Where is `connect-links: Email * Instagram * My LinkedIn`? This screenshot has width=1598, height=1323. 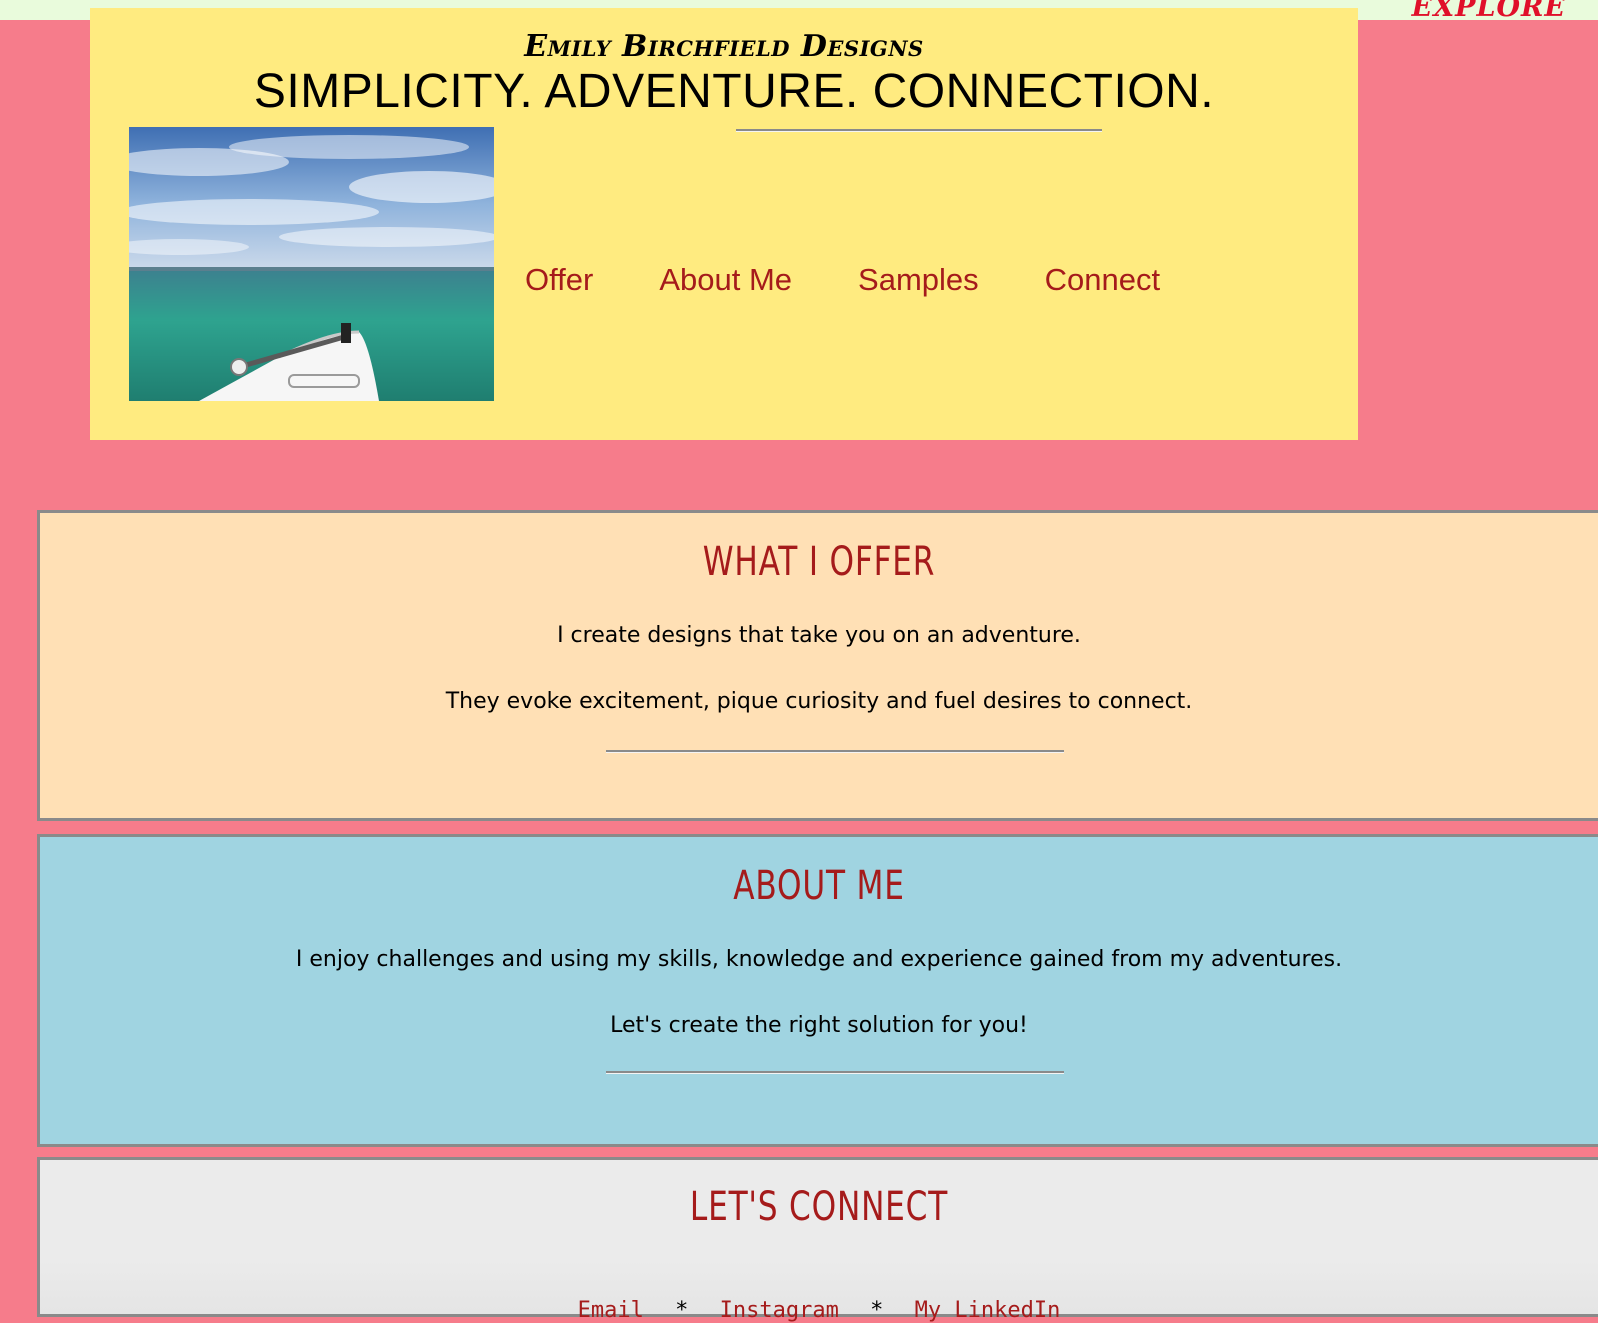
connect-links: Email * Instagram * My LinkedIn is located at coordinates (819, 1310).